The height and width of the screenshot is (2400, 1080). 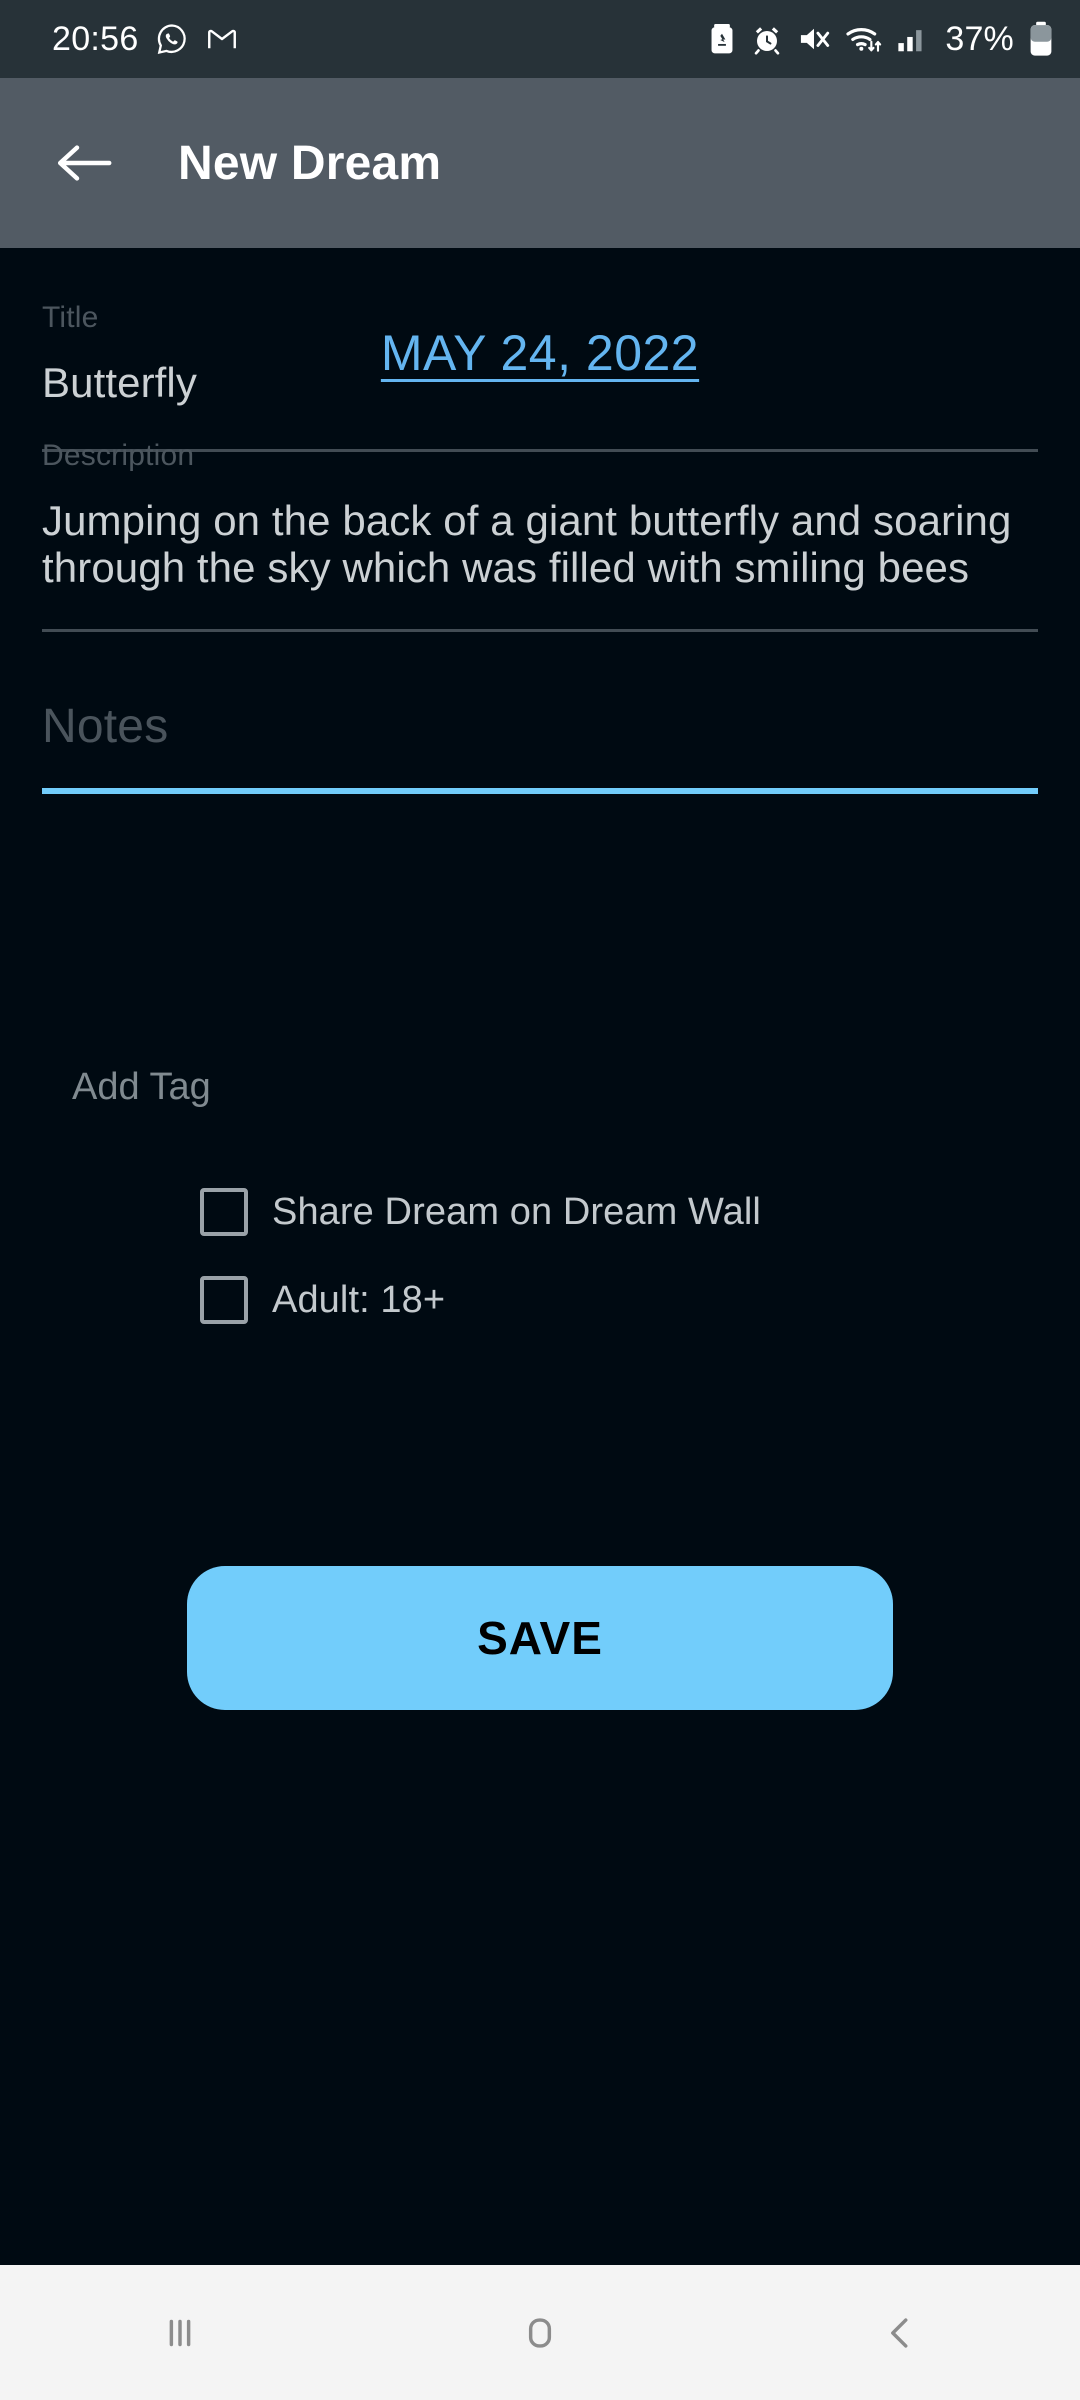 I want to click on battery-percent-label: 37%, so click(x=979, y=38).